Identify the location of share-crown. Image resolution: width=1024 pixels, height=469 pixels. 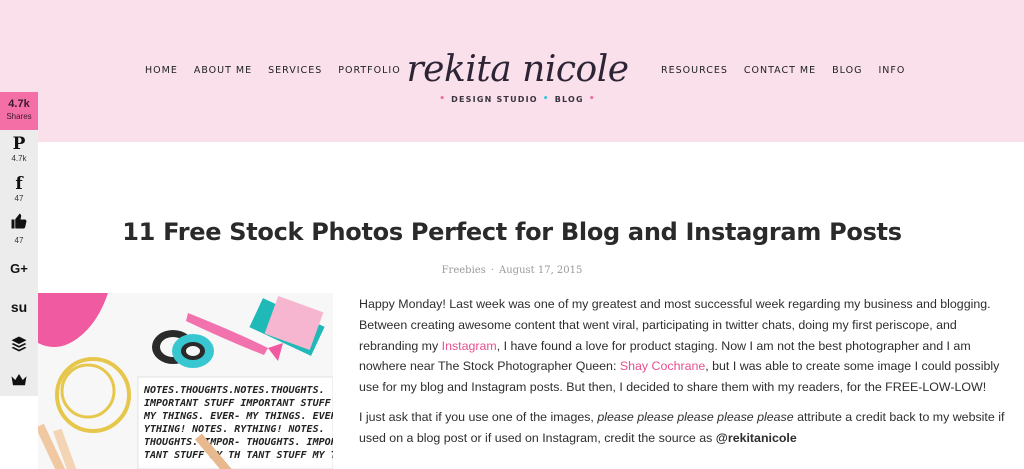
(19, 383).